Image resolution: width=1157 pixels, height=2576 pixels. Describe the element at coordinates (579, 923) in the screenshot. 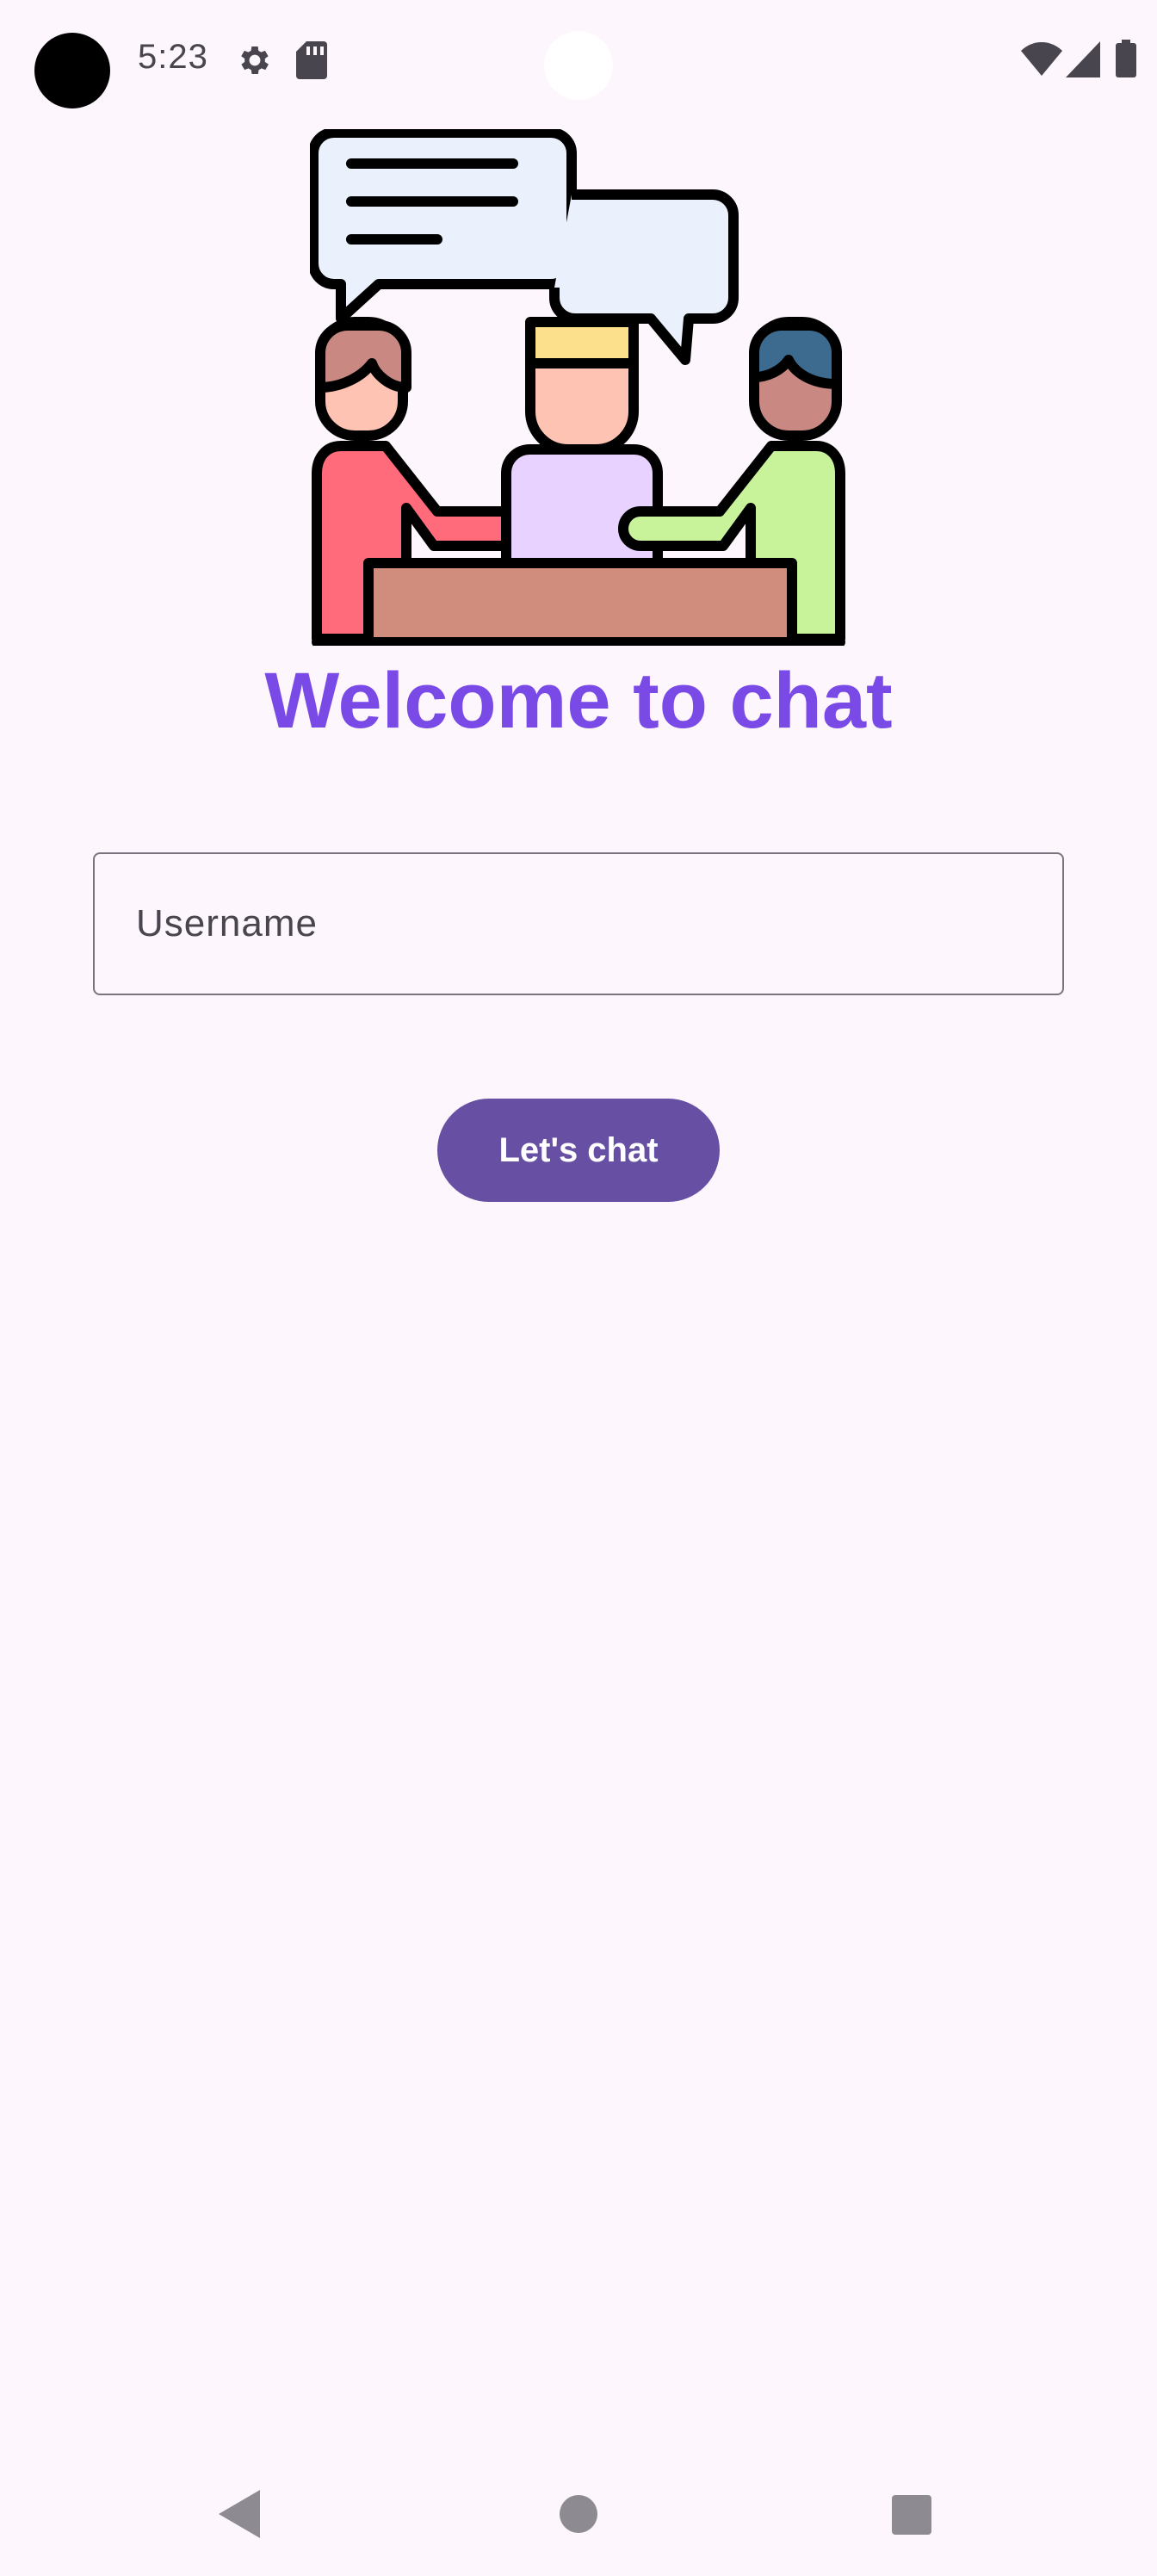

I see `username-input` at that location.